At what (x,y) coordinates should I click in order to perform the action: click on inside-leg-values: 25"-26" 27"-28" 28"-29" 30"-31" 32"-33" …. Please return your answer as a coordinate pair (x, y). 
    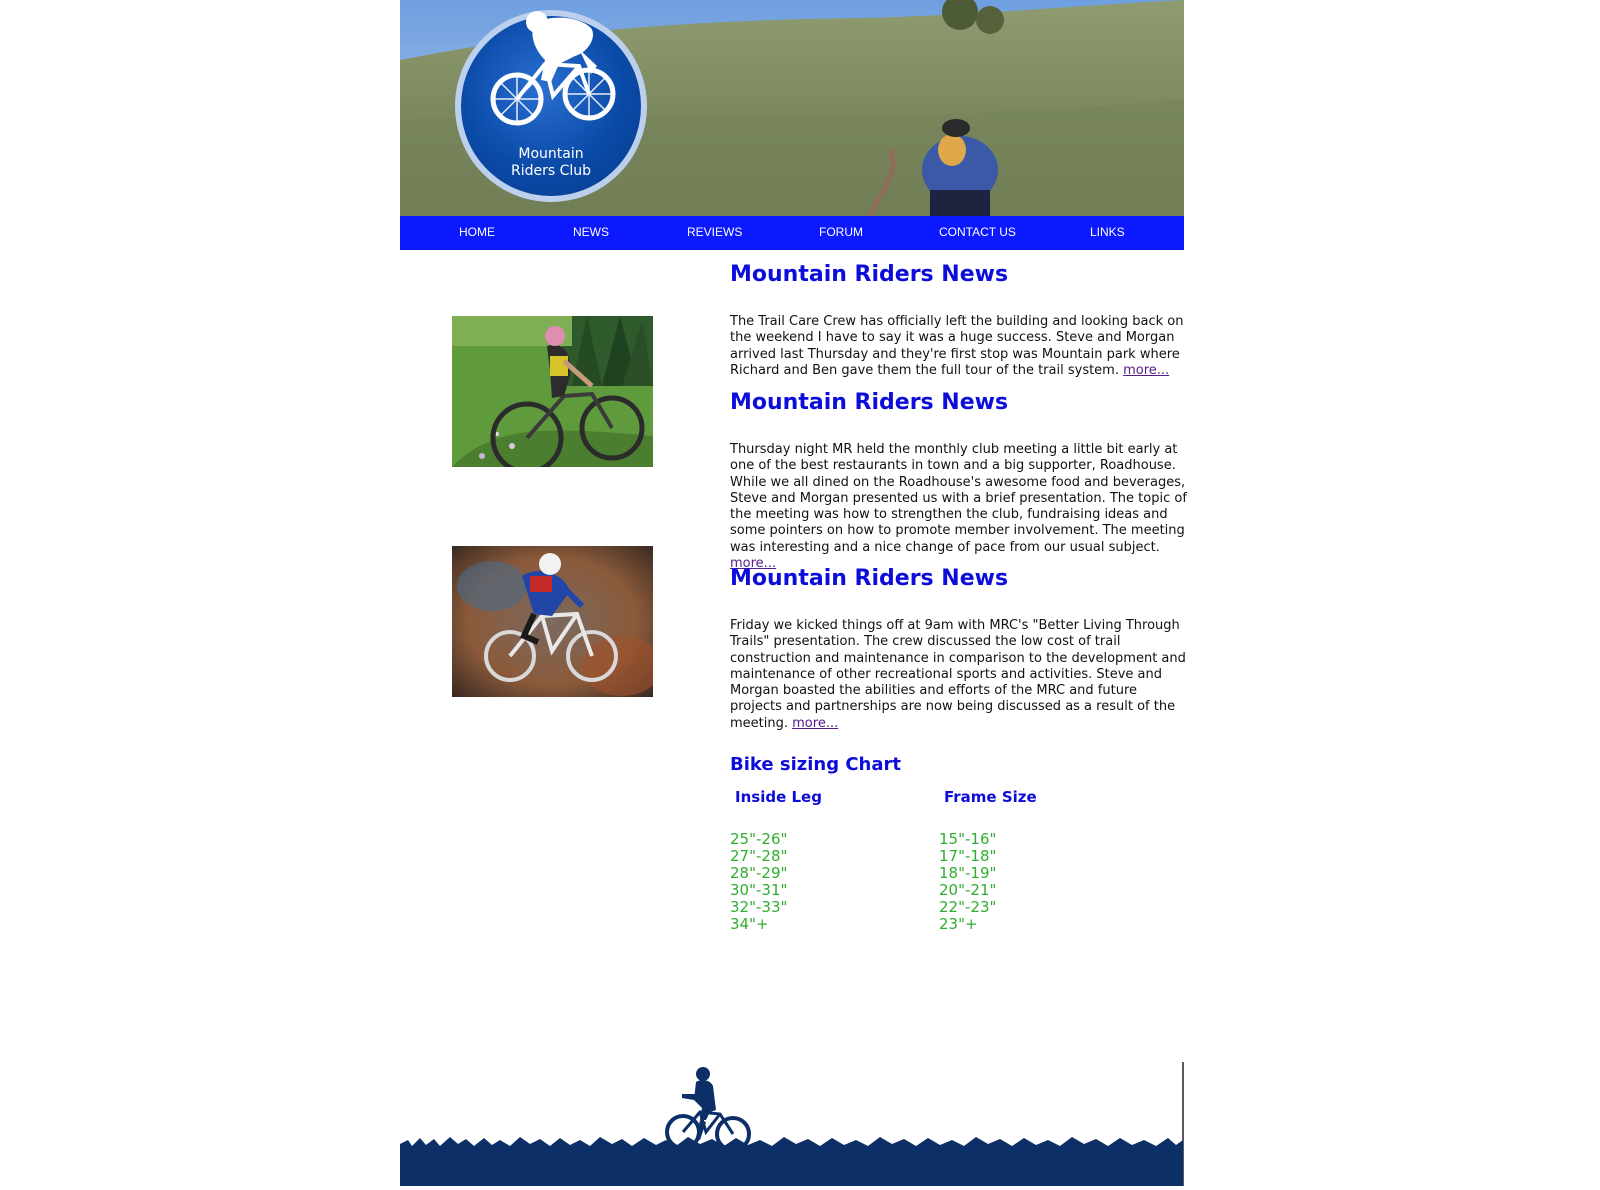
    Looking at the image, I should click on (758, 882).